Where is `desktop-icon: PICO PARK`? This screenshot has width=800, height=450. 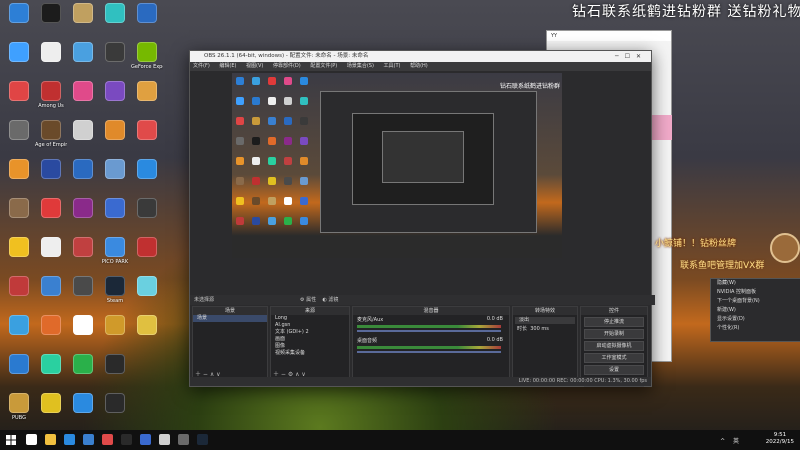
desktop-icon: PICO PARK is located at coordinates (115, 257).